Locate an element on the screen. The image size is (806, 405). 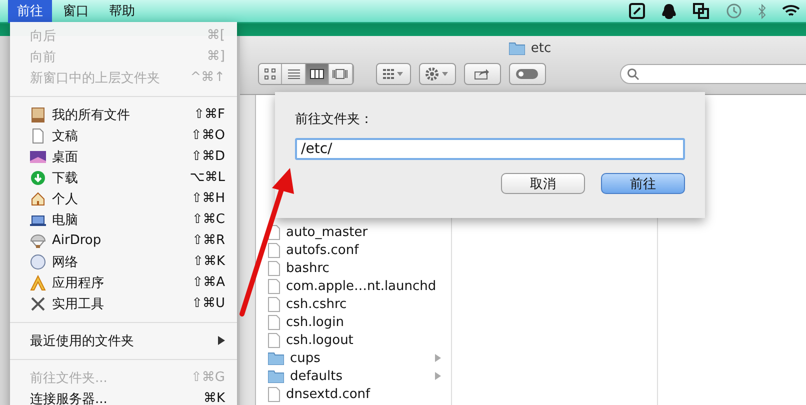
toggle-icon is located at coordinates (527, 74).